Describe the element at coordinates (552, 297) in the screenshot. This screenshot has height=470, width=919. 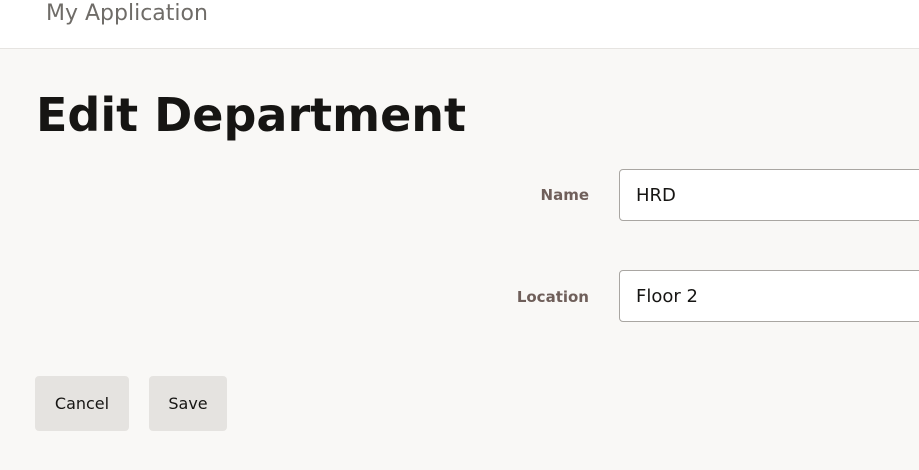
I see `location-label: Location` at that location.